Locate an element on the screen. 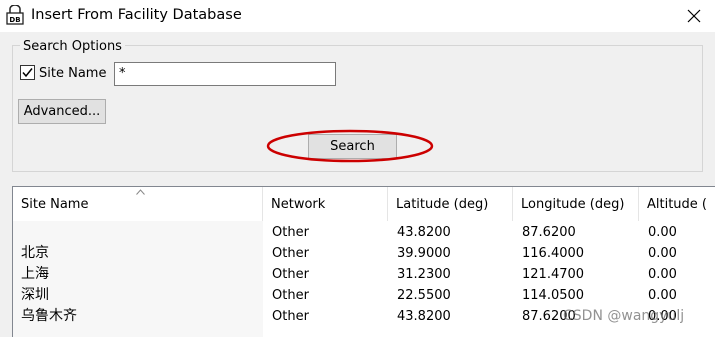 This screenshot has height=337, width=715. site-name-checkbox is located at coordinates (27, 72).